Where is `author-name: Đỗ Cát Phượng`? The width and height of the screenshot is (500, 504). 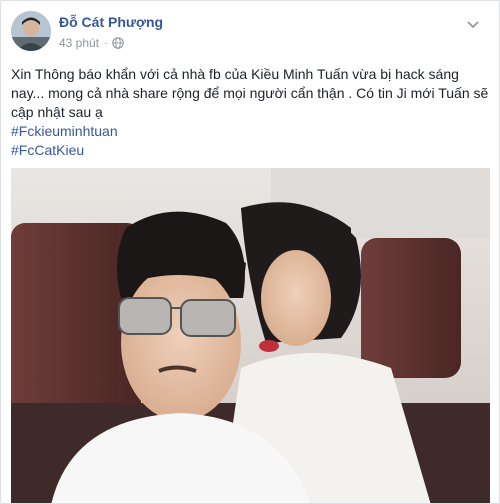 author-name: Đỗ Cát Phượng is located at coordinates (111, 22).